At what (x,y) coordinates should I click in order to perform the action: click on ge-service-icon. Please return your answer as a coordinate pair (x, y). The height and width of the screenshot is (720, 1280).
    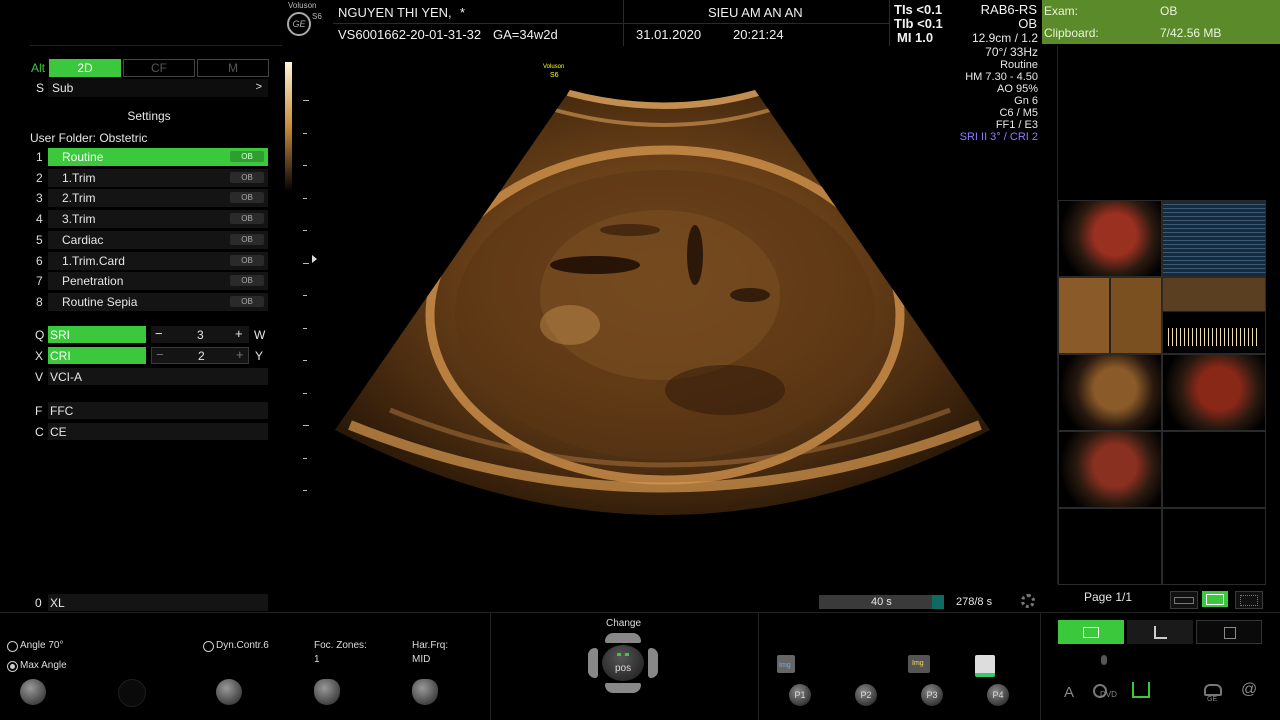
    Looking at the image, I should click on (1213, 690).